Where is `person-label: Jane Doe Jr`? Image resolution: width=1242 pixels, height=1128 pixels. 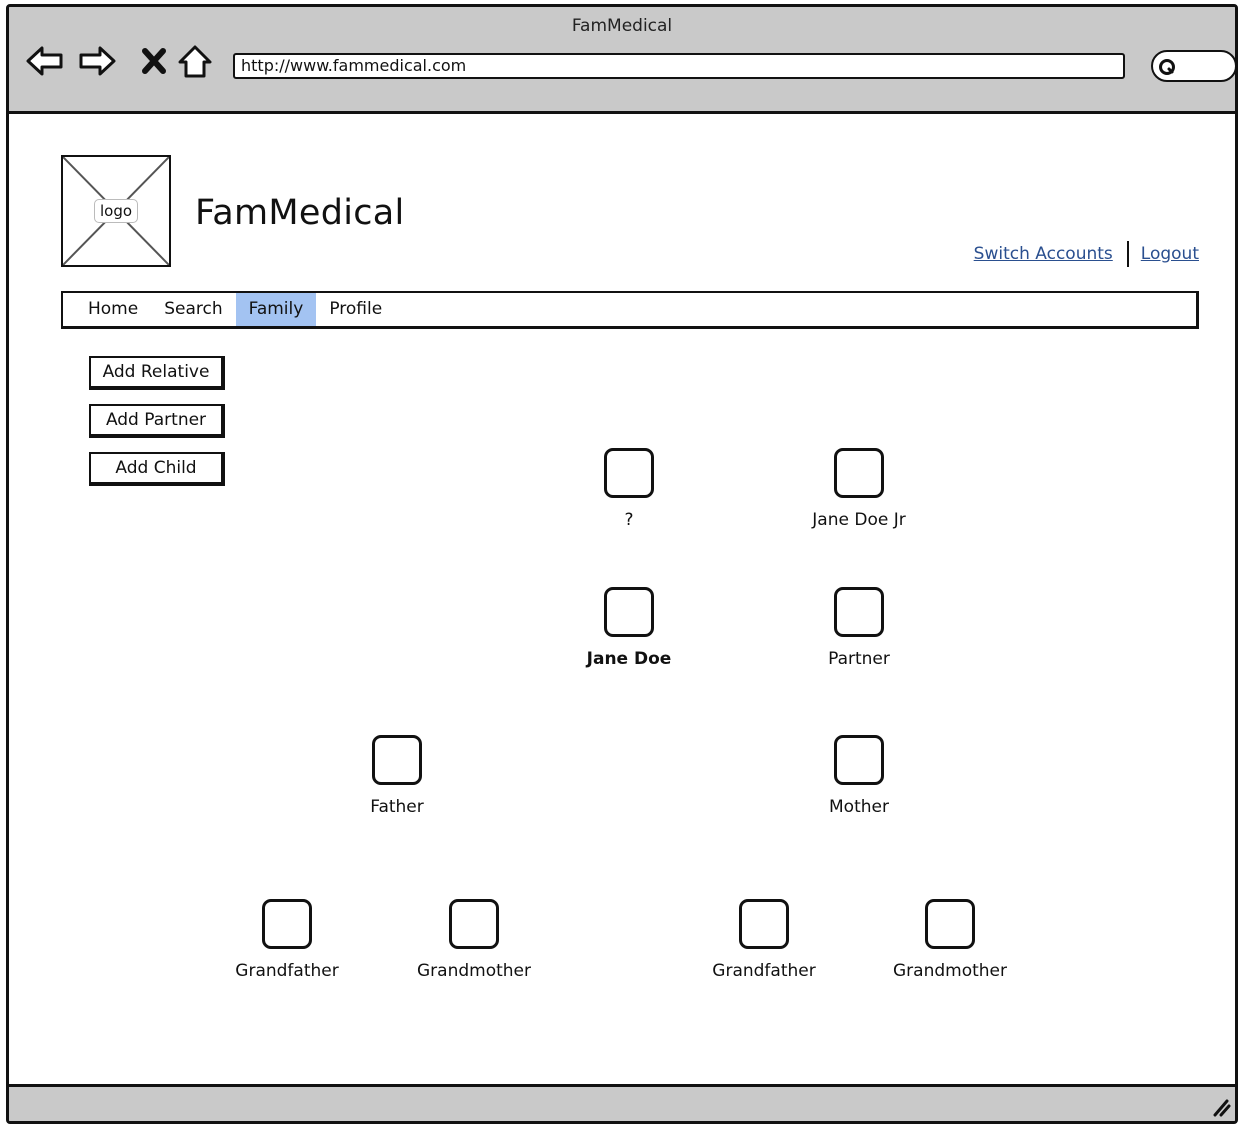
person-label: Jane Doe Jr is located at coordinates (859, 520).